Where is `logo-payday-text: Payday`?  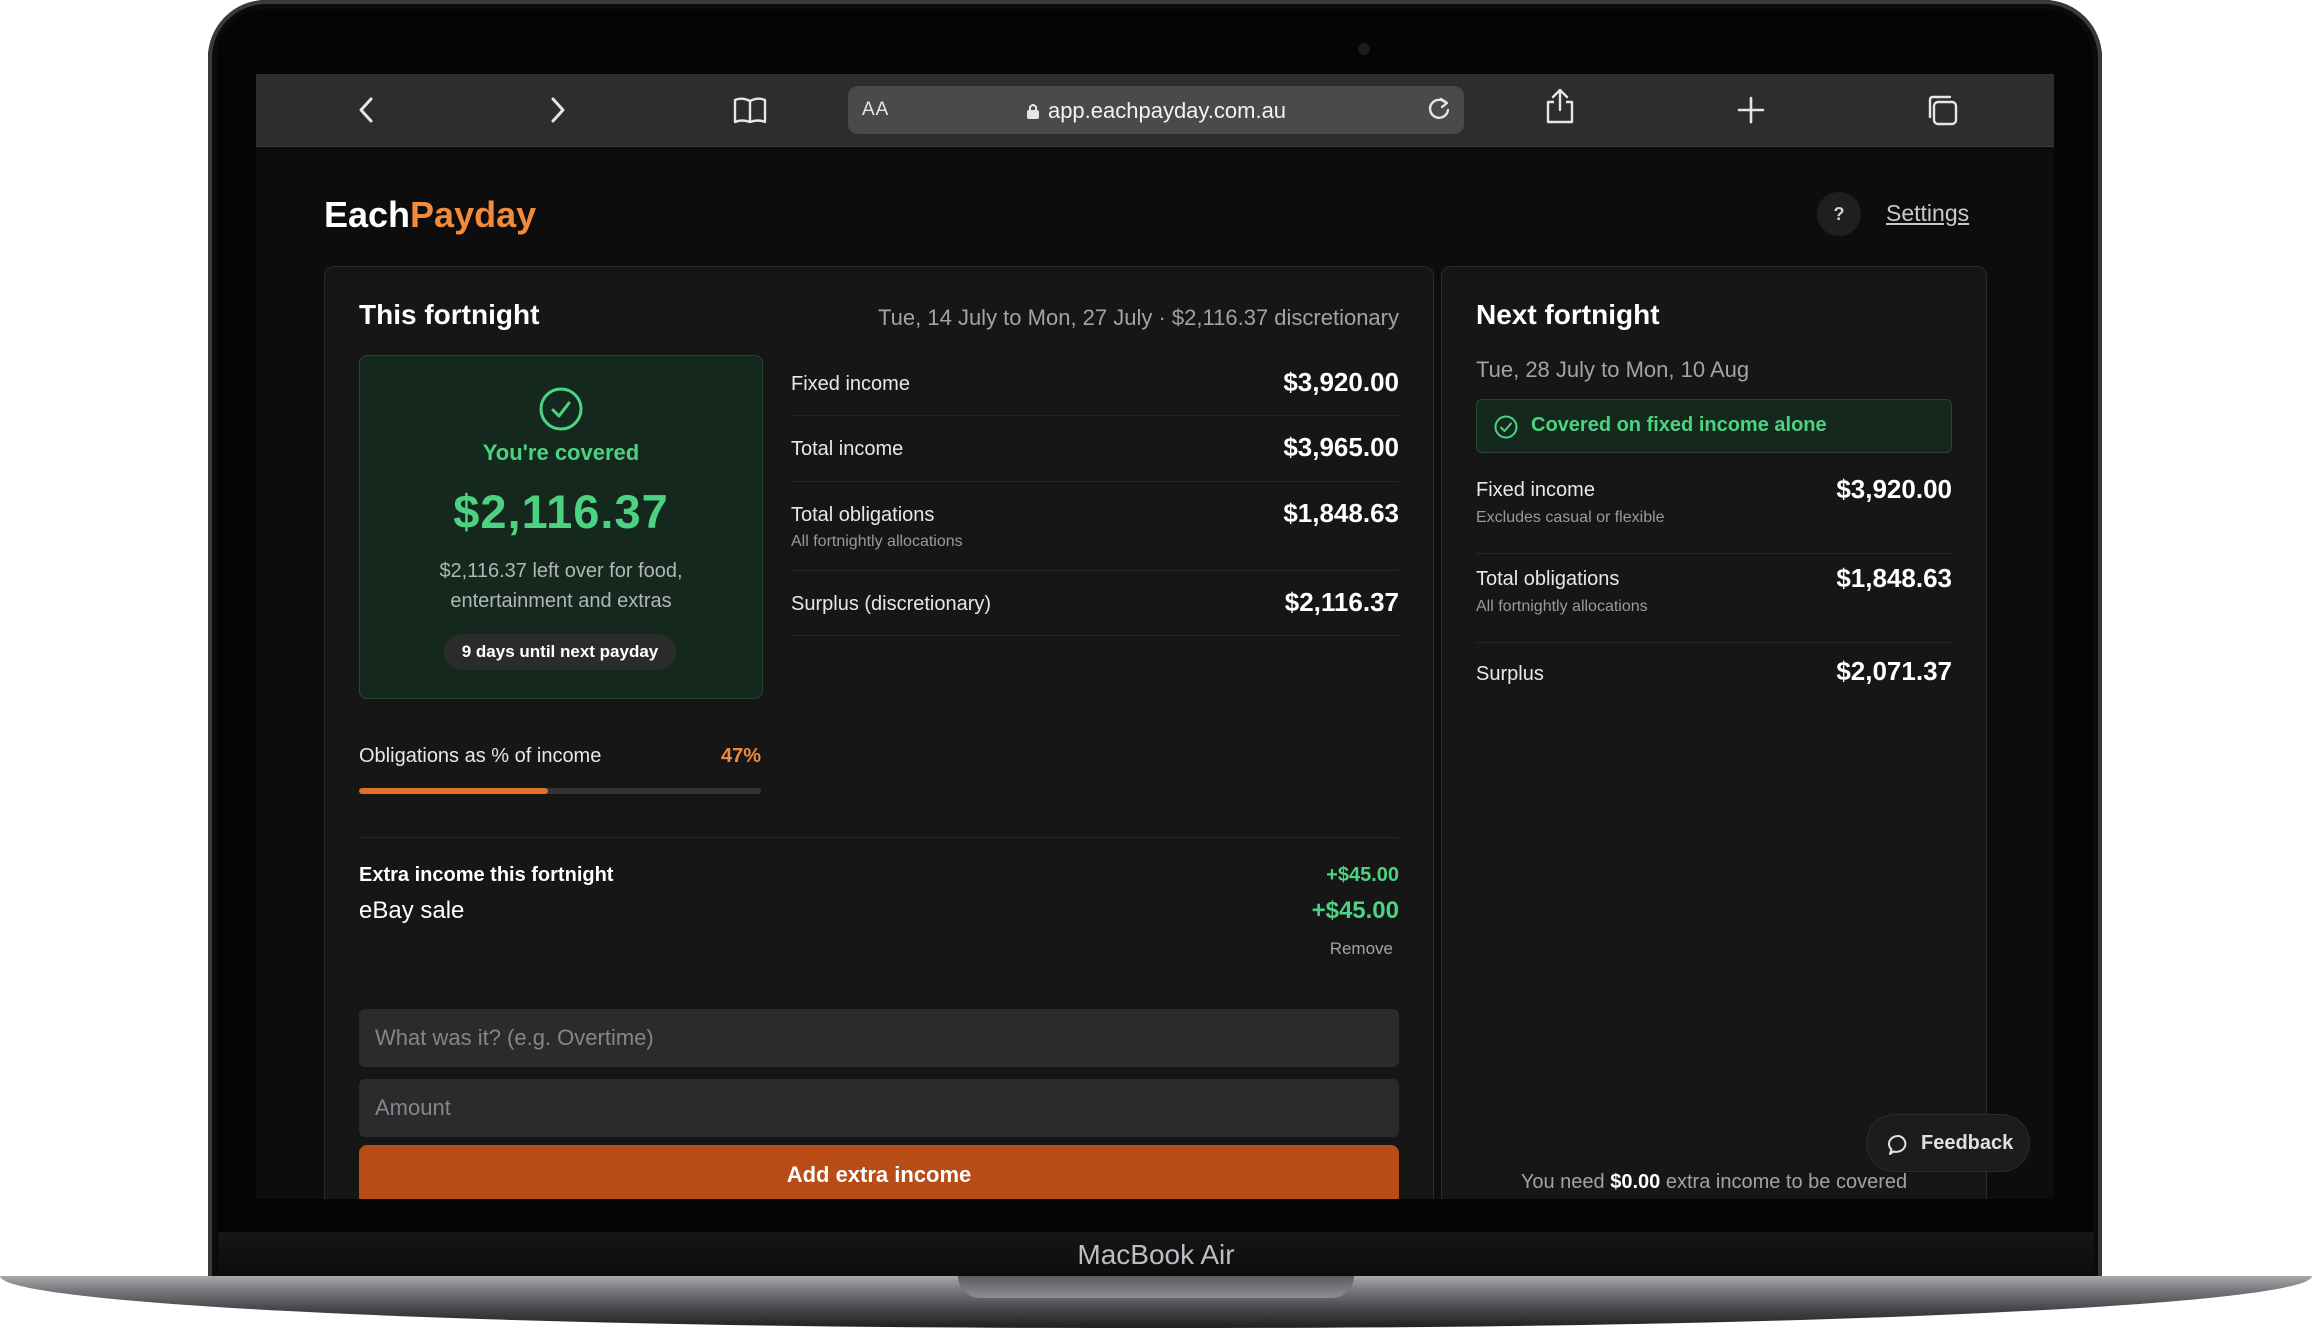 logo-payday-text: Payday is located at coordinates (473, 214).